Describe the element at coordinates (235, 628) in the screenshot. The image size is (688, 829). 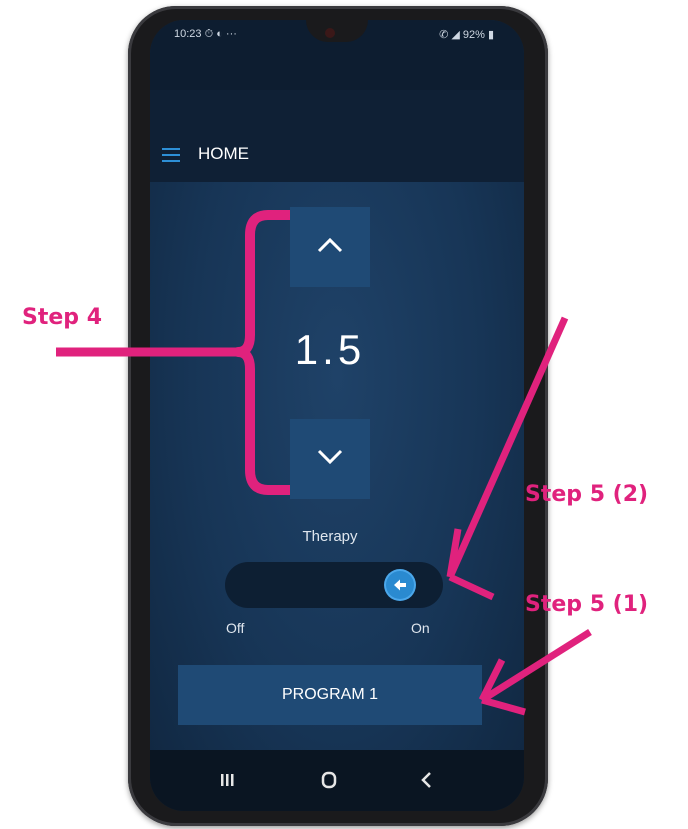
I see `toggle-off-label: Off` at that location.